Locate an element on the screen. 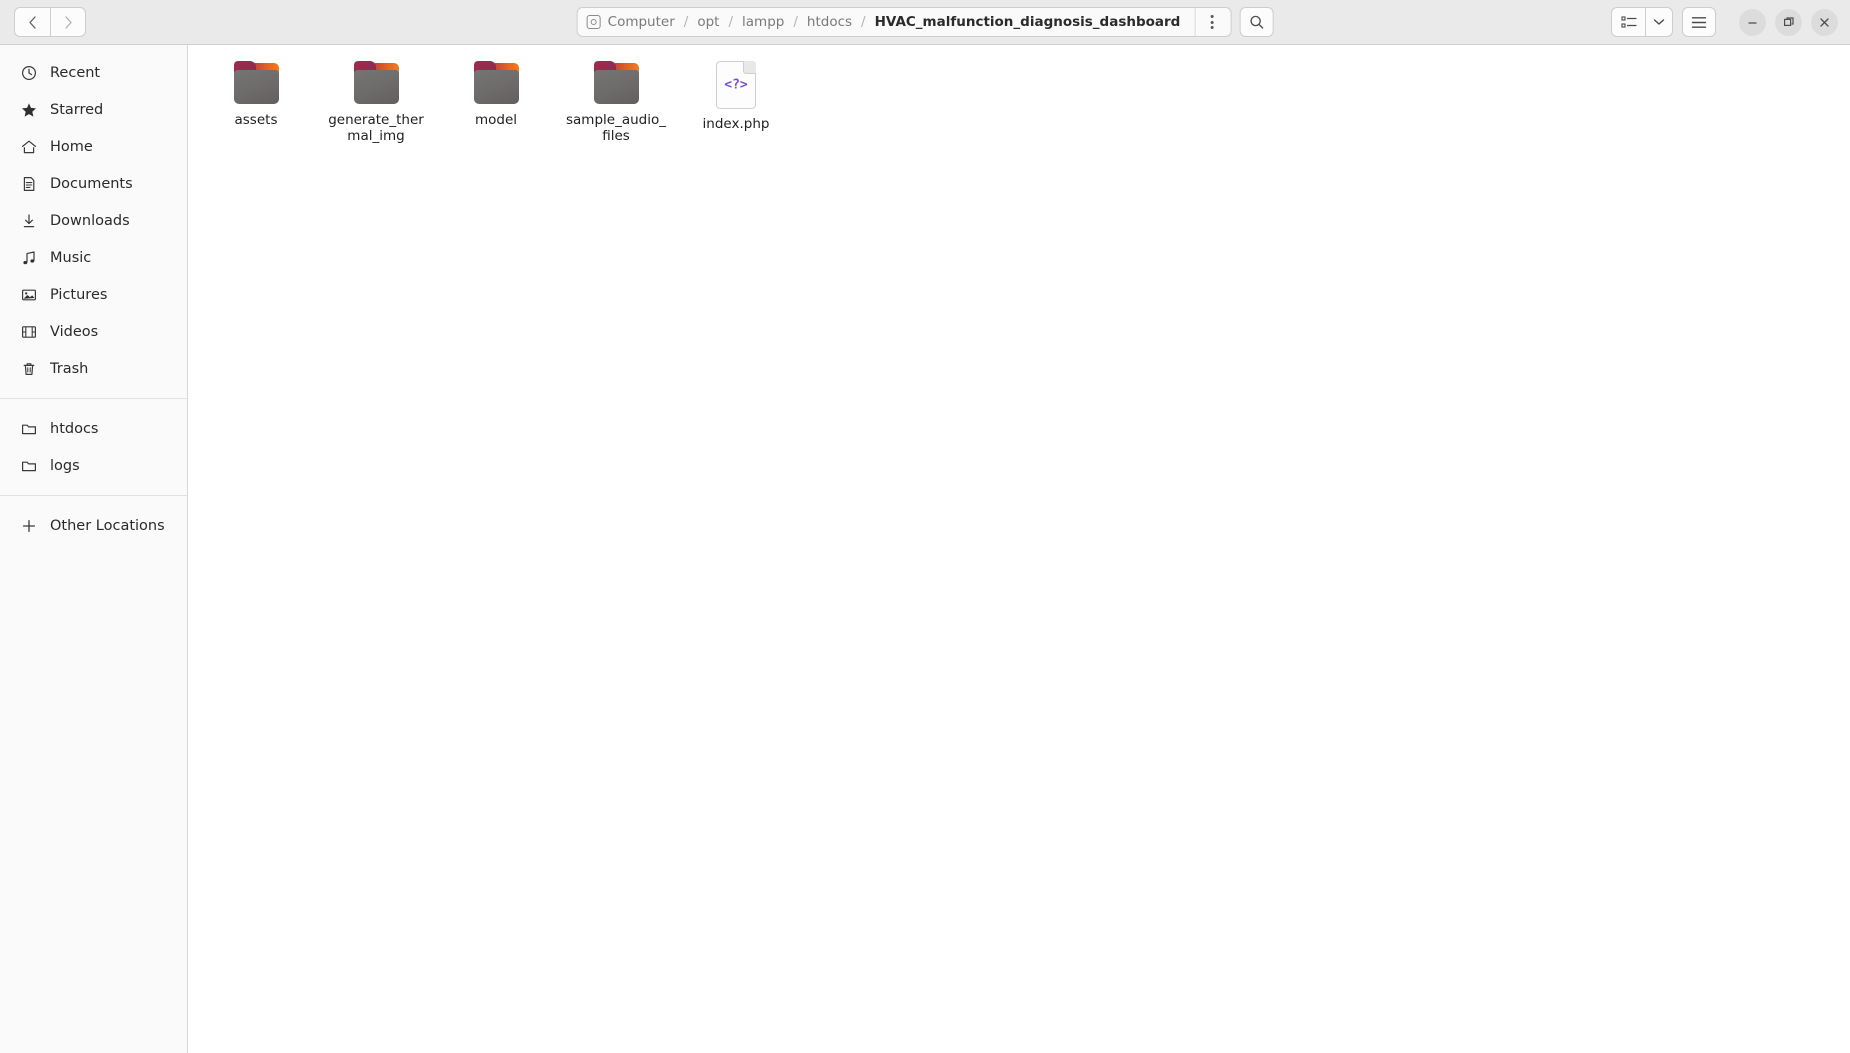 The image size is (1850, 1053). chevron-down-icon is located at coordinates (1659, 22).